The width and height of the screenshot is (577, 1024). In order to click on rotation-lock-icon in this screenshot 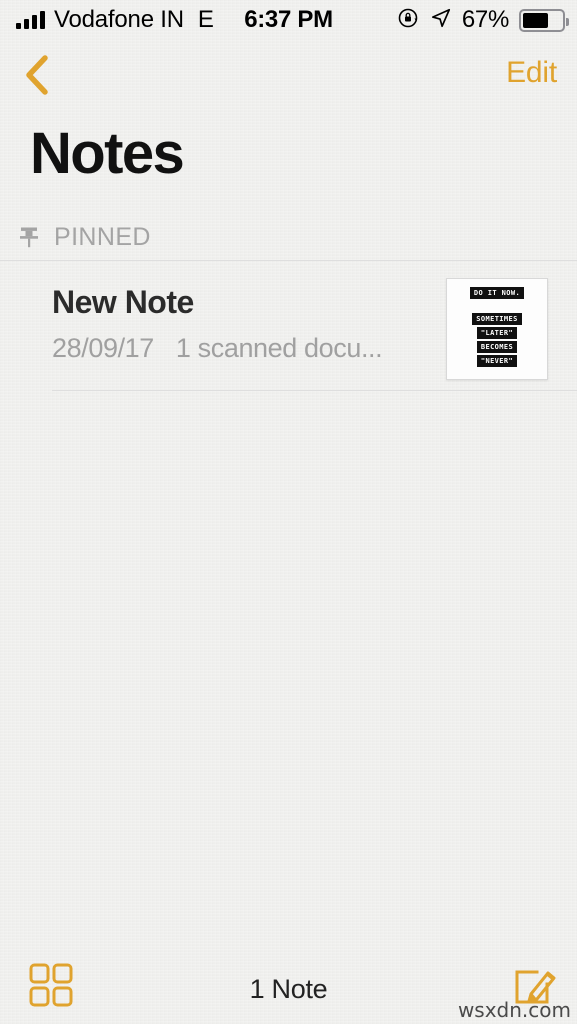, I will do `click(408, 20)`.